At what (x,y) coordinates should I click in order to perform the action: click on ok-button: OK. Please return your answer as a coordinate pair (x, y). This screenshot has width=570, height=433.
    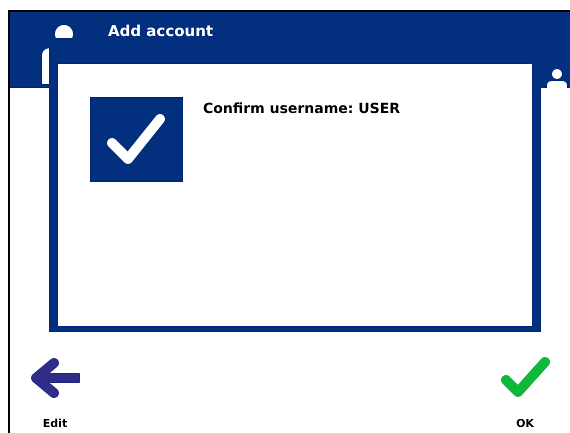
    Looking at the image, I should click on (525, 394).